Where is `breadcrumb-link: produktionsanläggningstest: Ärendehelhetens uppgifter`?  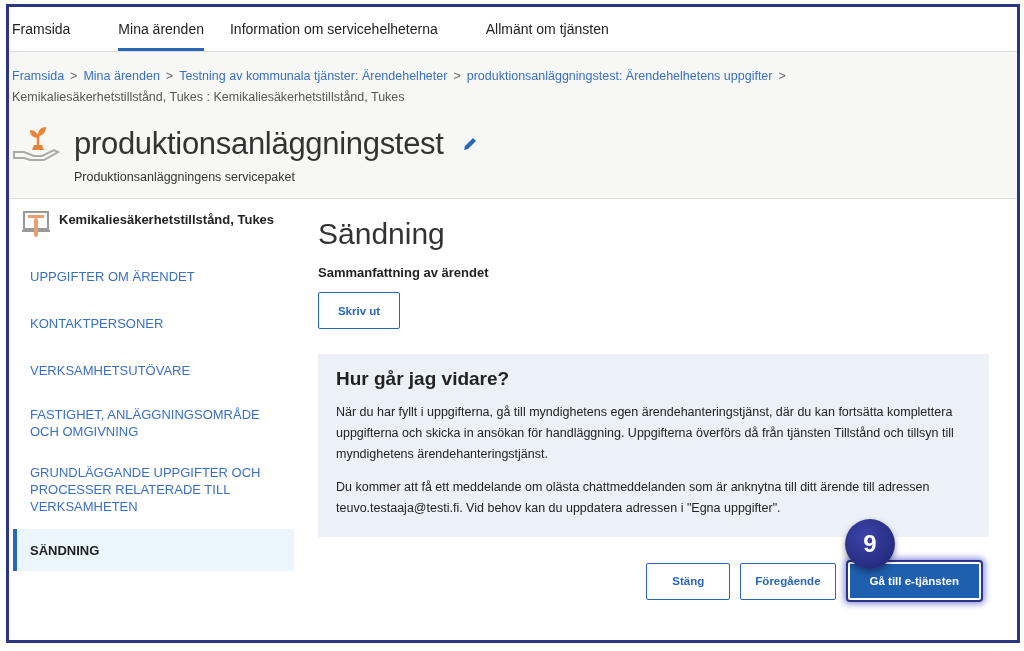 breadcrumb-link: produktionsanläggningstest: Ärendehelhetens uppgifter is located at coordinates (619, 76).